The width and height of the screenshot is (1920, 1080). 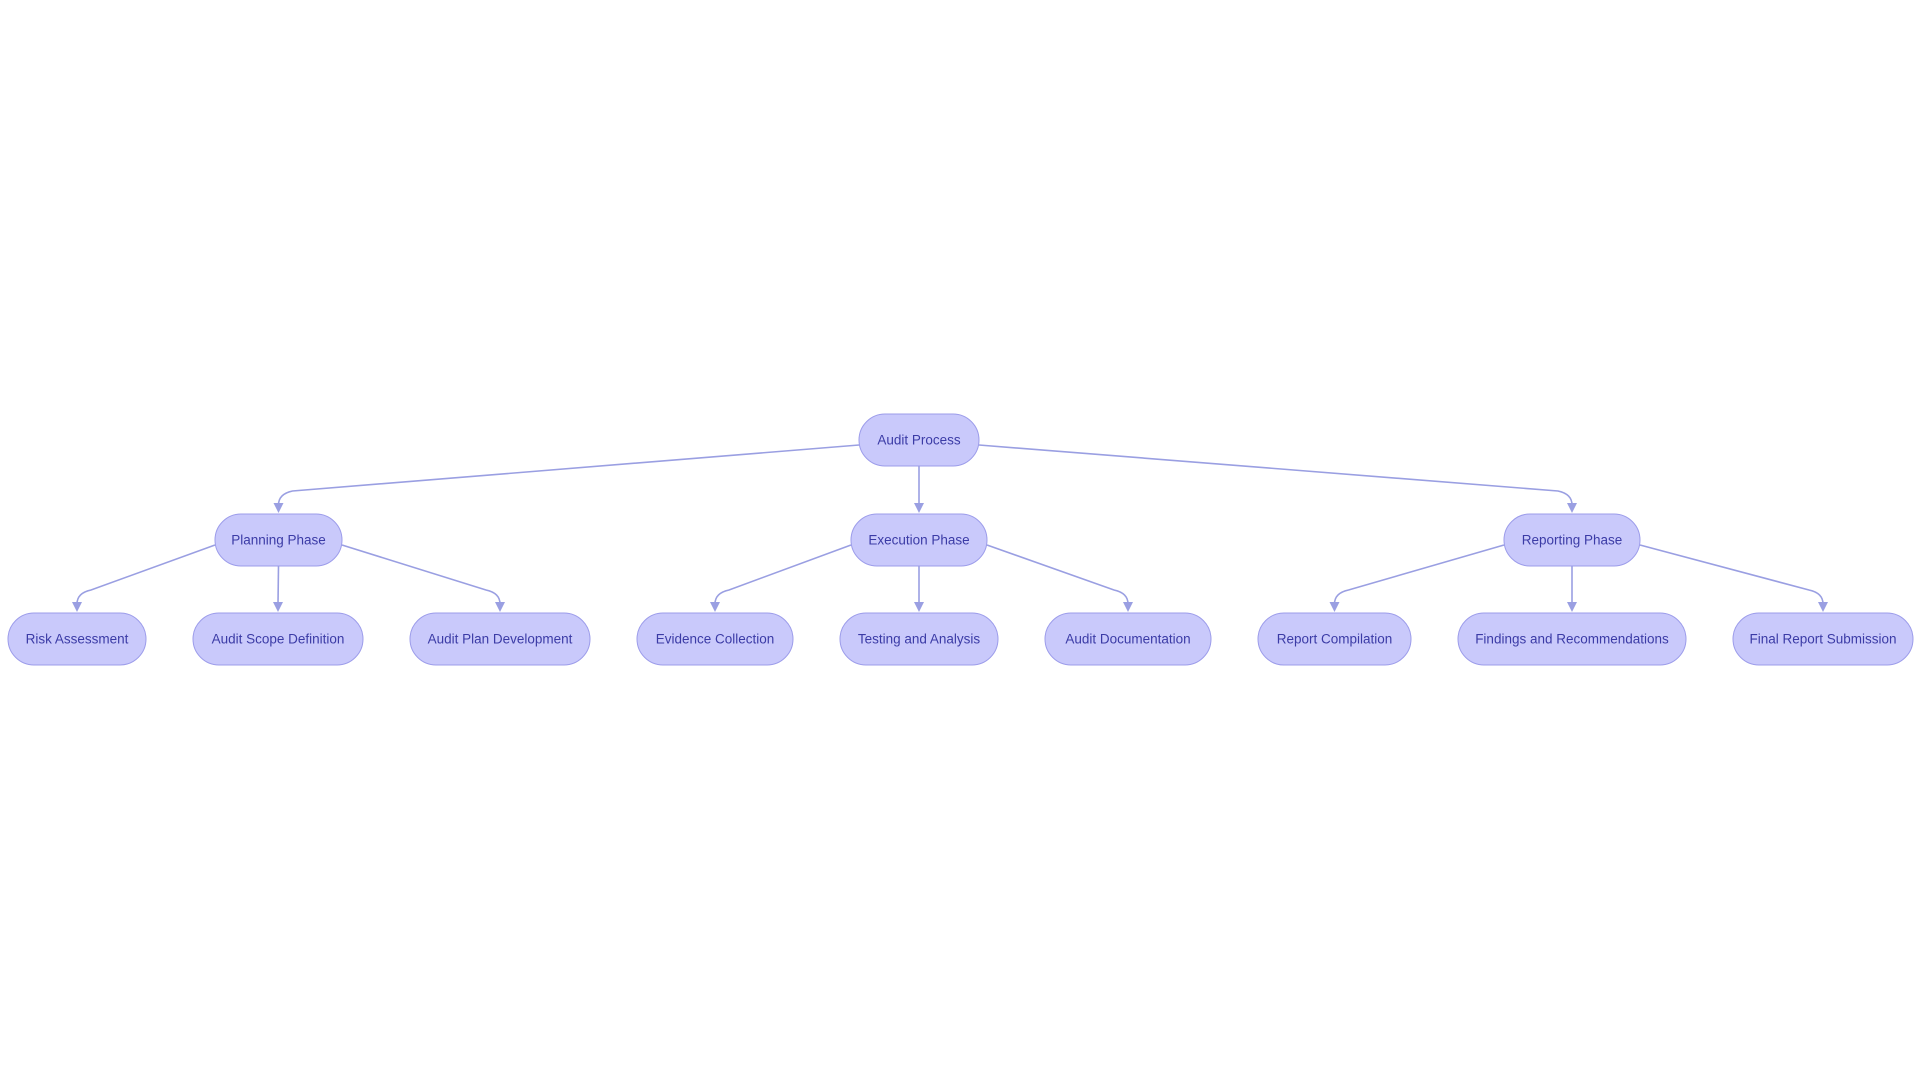 What do you see at coordinates (421, 574) in the screenshot?
I see `edge-planning-to-plan` at bounding box center [421, 574].